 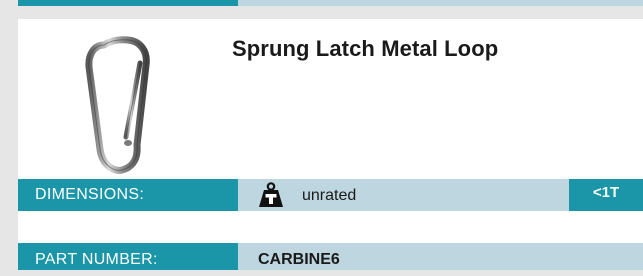 I want to click on part-number-value: CARBINE6, so click(x=299, y=259).